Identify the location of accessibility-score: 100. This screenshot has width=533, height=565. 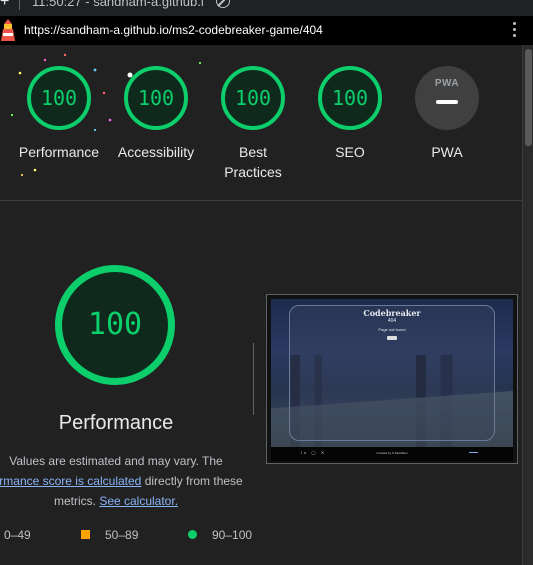
(156, 98).